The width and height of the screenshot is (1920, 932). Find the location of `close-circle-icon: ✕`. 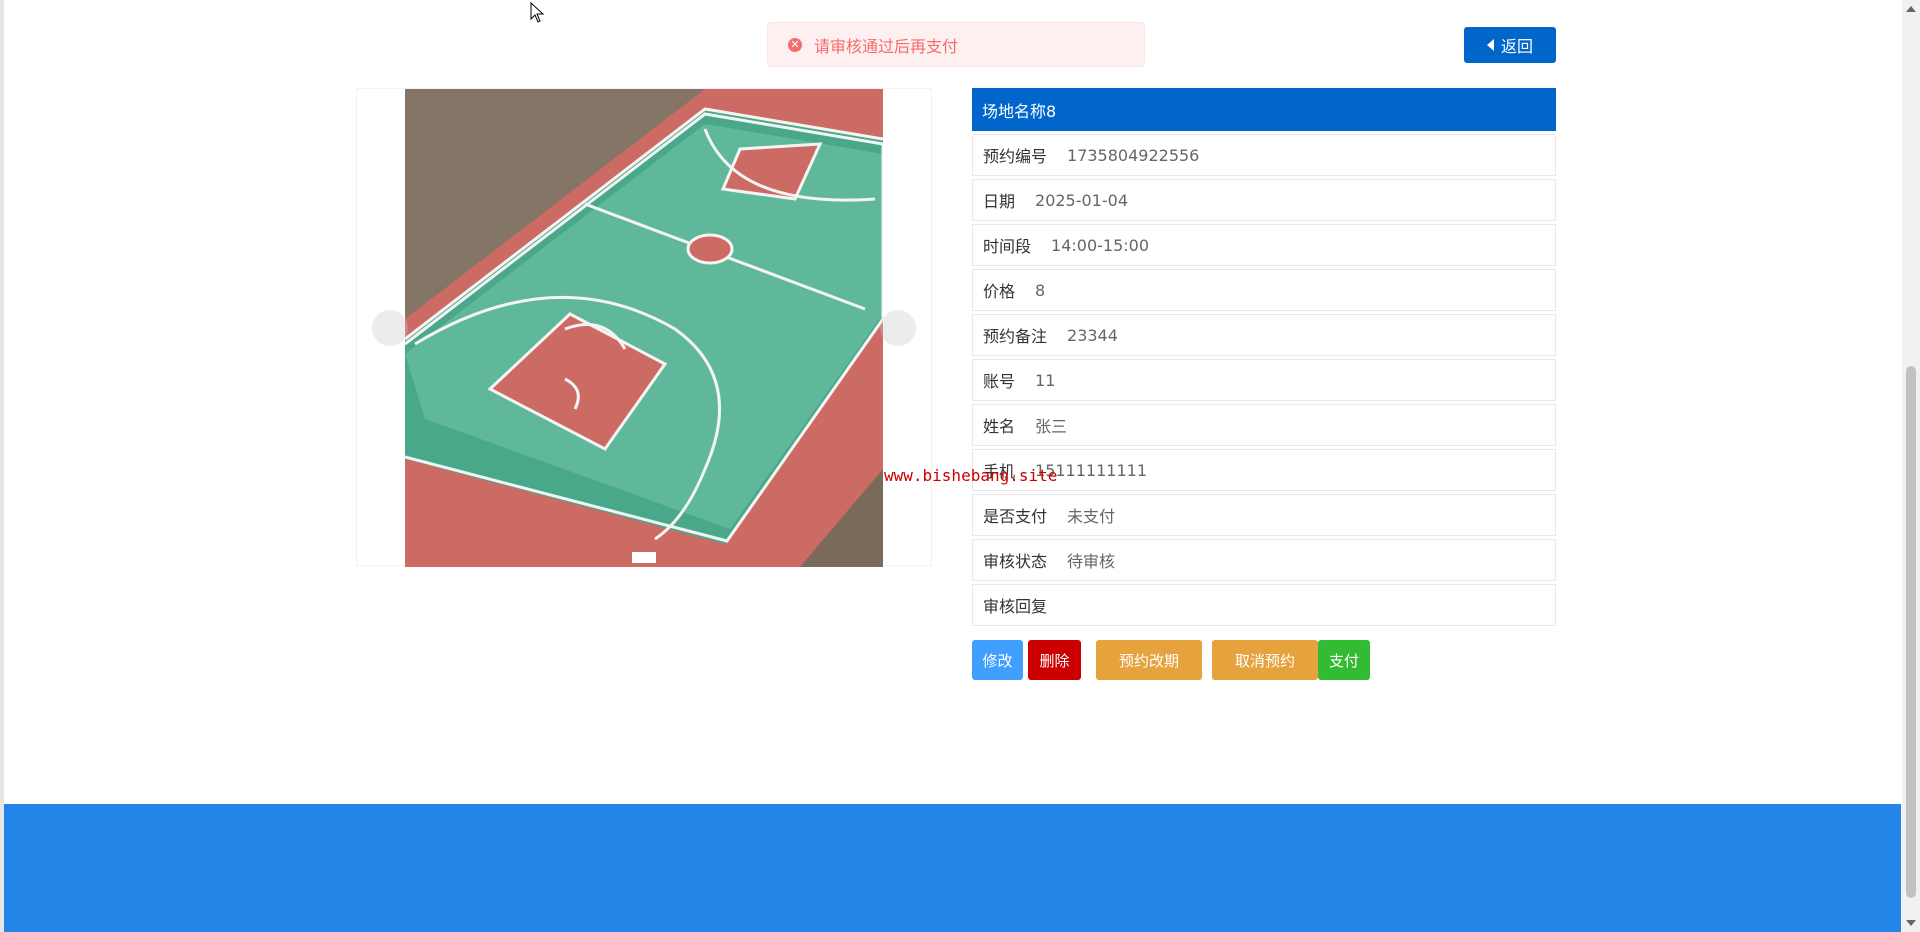

close-circle-icon: ✕ is located at coordinates (795, 44).